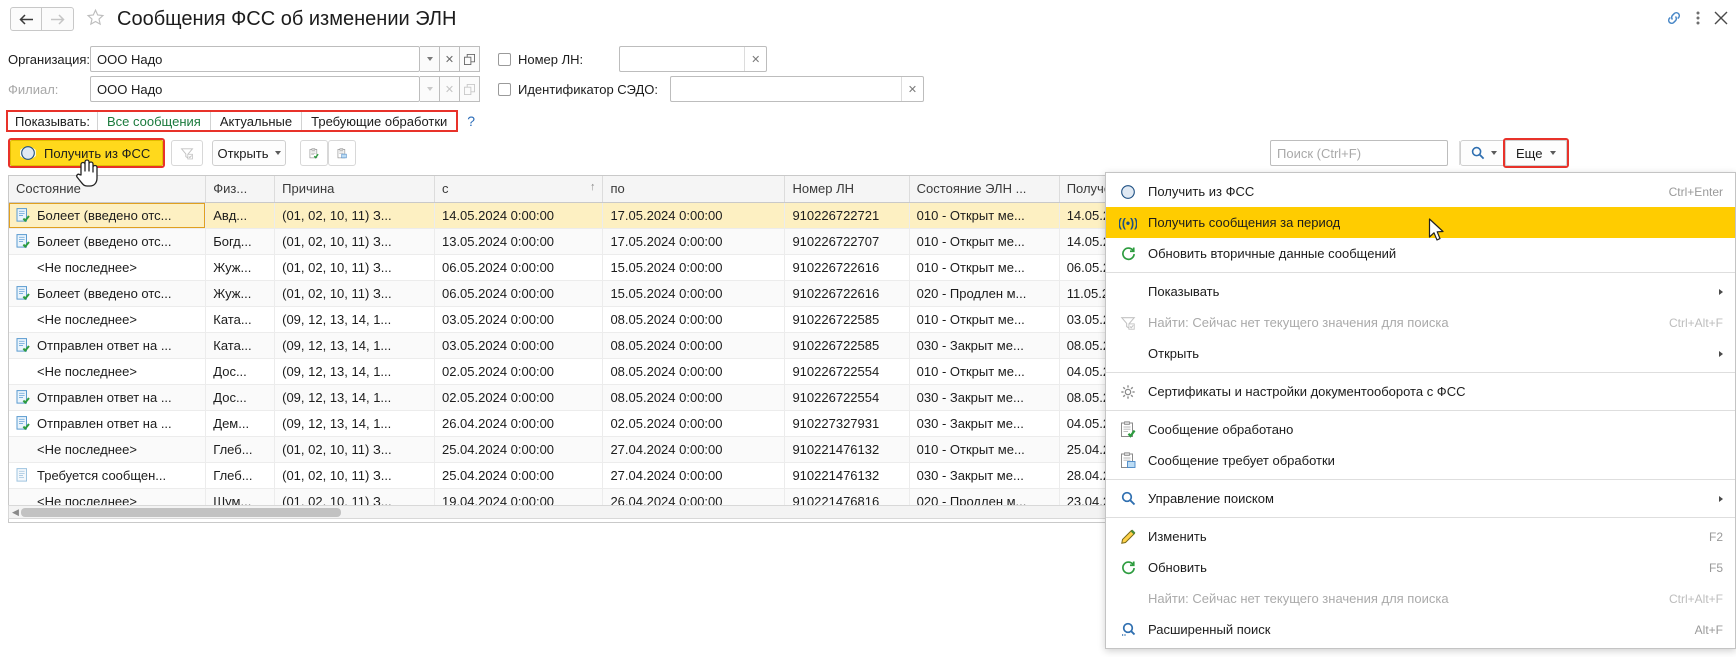 The image size is (1736, 657). I want to click on menu-item: Изменить F2, so click(1420, 536).